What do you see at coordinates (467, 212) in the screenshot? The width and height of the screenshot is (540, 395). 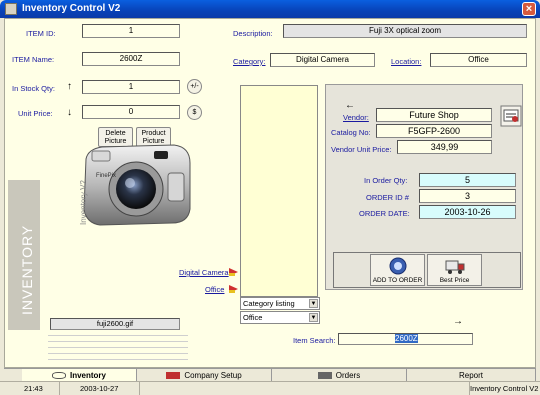 I see `order-date-field: 2003-10-26` at bounding box center [467, 212].